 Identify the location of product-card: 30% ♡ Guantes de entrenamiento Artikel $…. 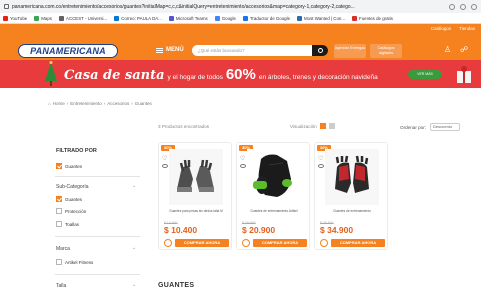
(273, 196).